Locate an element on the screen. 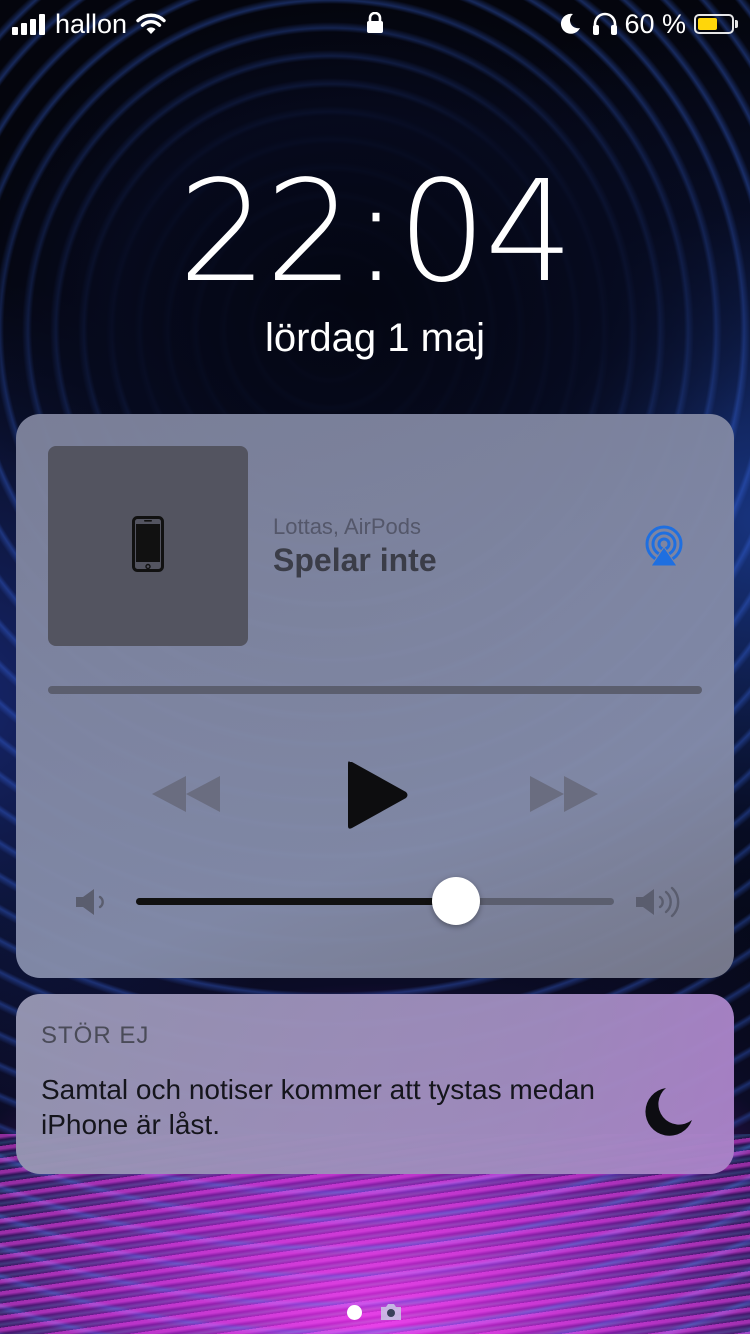  volume-high-icon is located at coordinates (659, 904).